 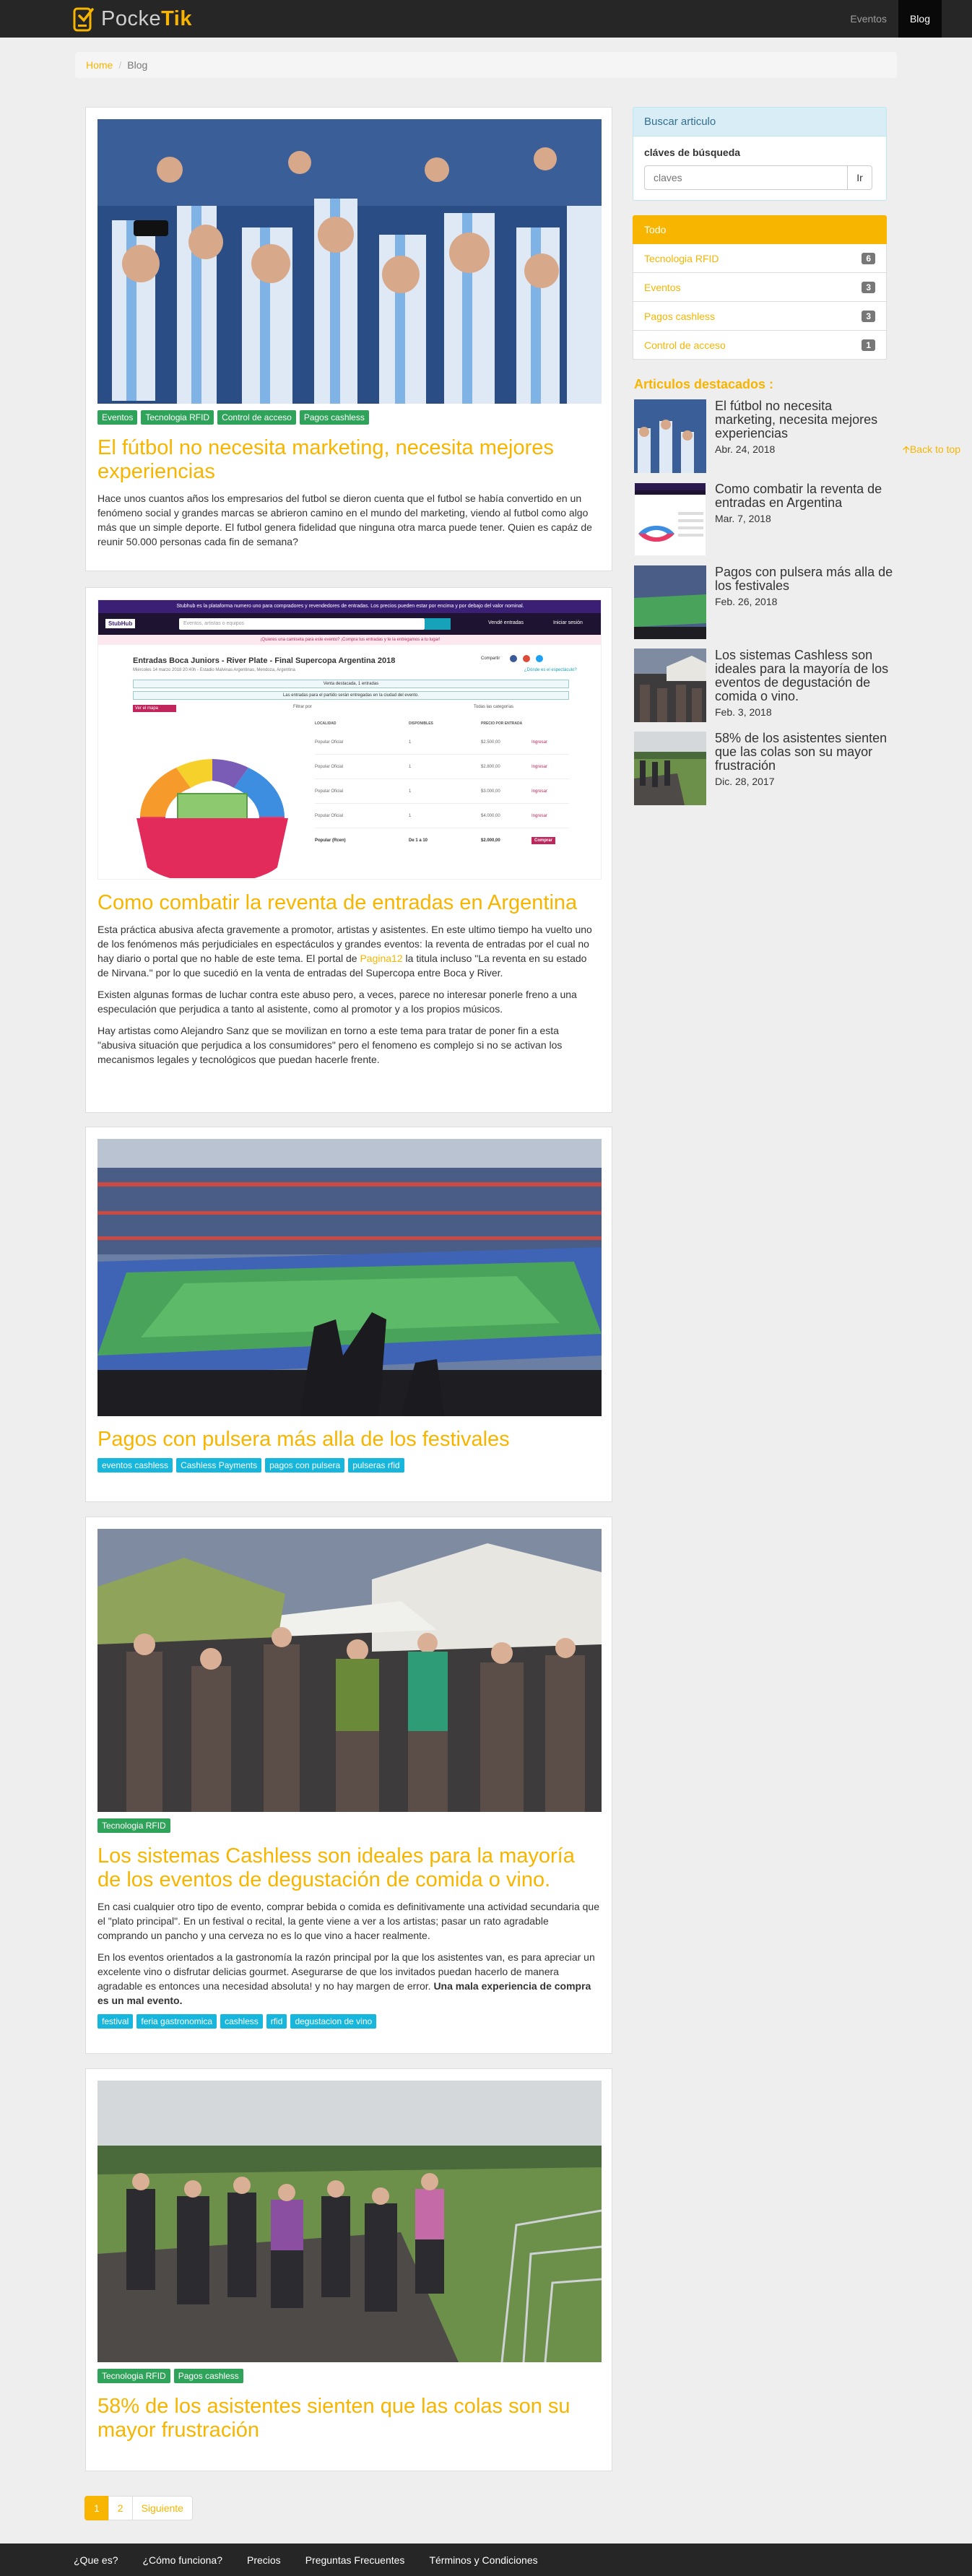 What do you see at coordinates (539, 658) in the screenshot?
I see `twitter-icon` at bounding box center [539, 658].